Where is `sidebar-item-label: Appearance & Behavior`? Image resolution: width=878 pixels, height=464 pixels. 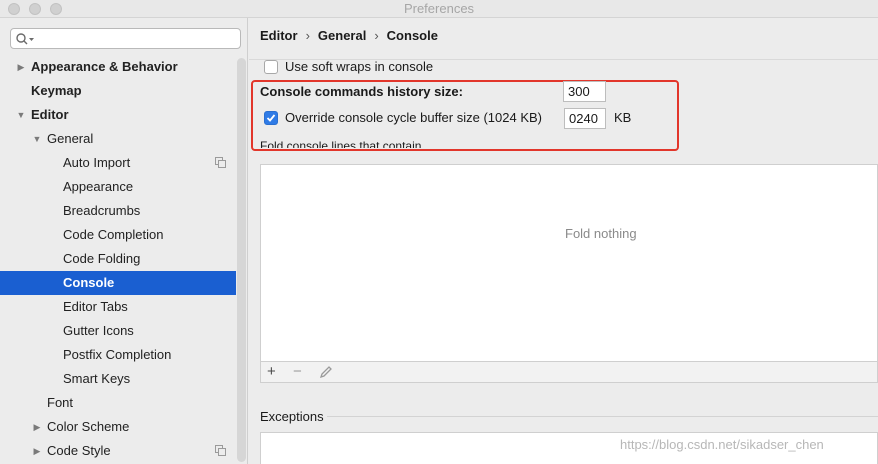
sidebar-item-label: Appearance & Behavior is located at coordinates (104, 66).